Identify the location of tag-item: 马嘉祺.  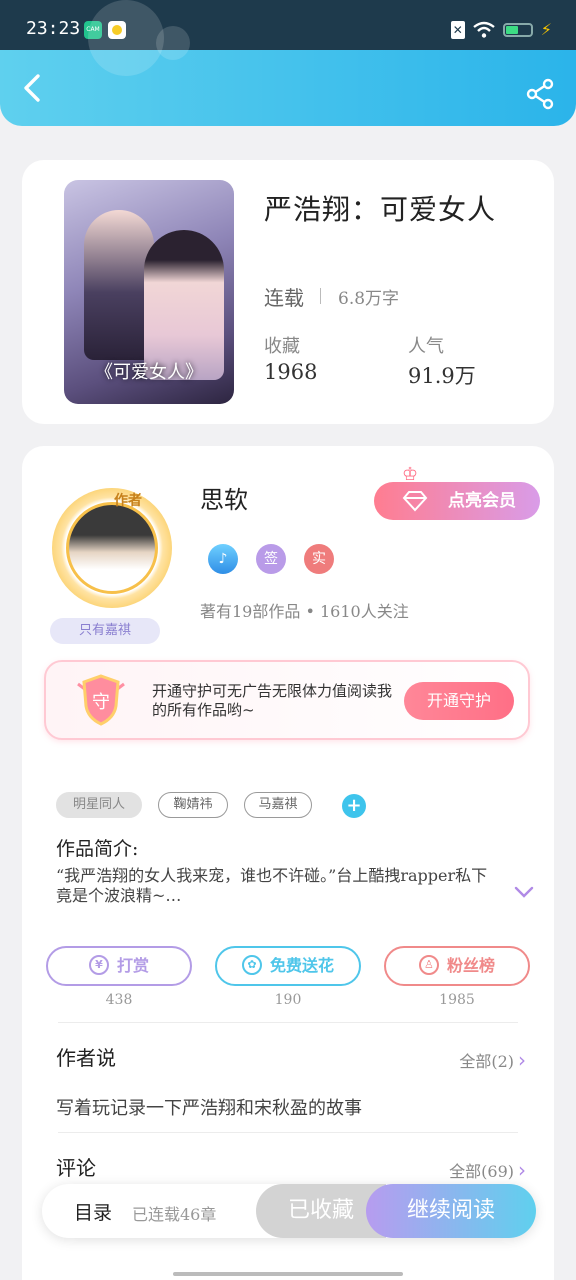
(278, 805).